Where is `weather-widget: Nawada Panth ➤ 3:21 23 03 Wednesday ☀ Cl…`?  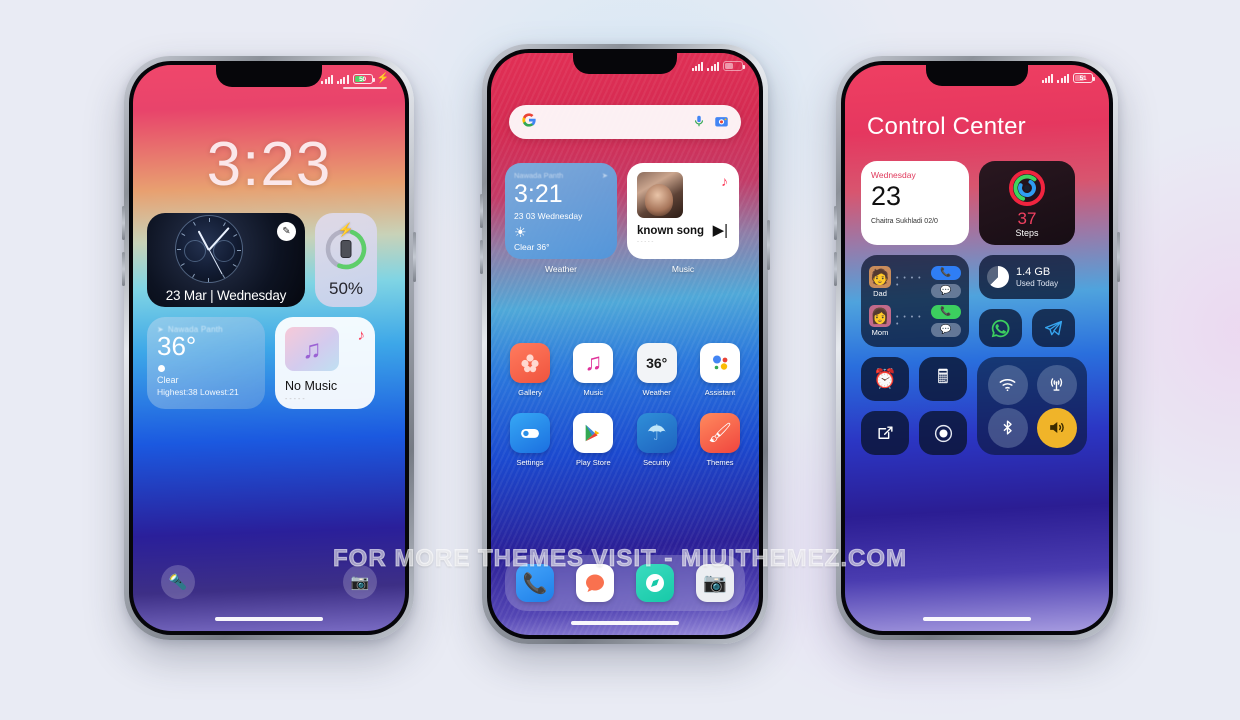
weather-widget: Nawada Panth ➤ 3:21 23 03 Wednesday ☀ Cl… is located at coordinates (561, 211).